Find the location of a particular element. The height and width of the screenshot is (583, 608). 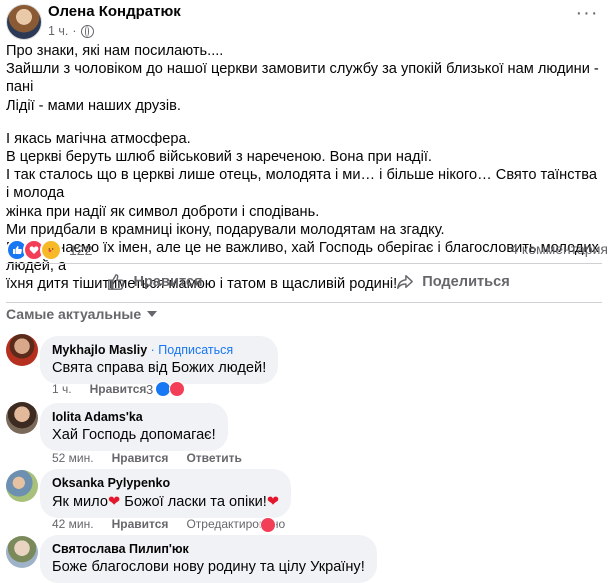

comment-author: Mykhajlo Masliy is located at coordinates (99, 350).